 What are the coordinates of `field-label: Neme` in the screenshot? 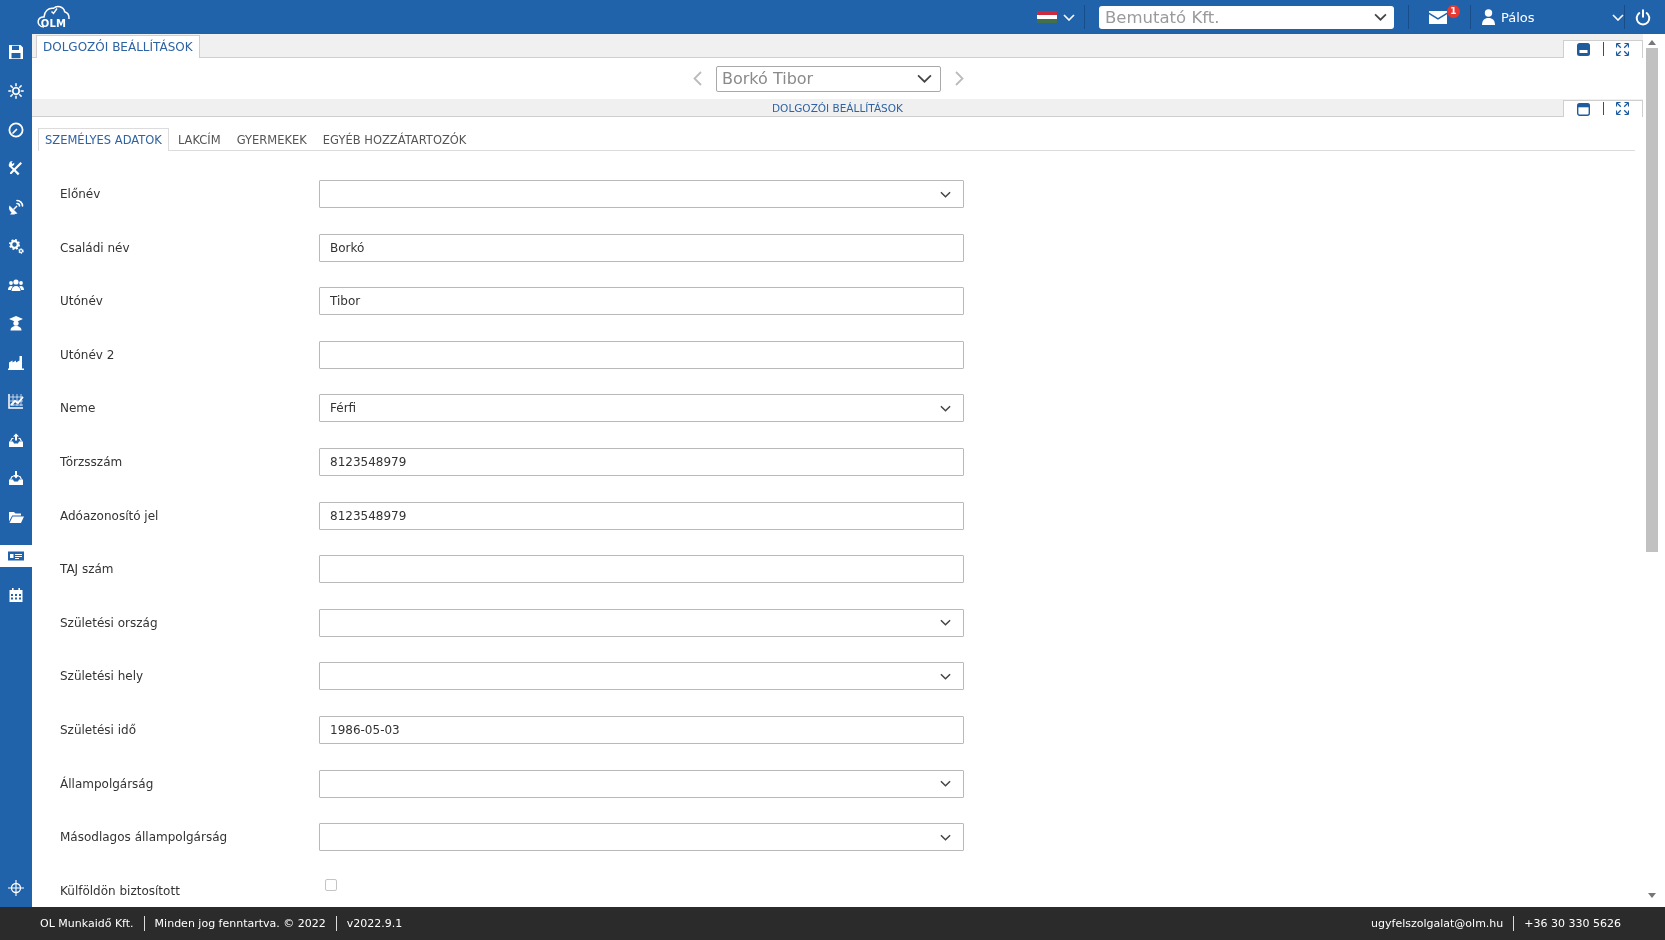 It's located at (78, 408).